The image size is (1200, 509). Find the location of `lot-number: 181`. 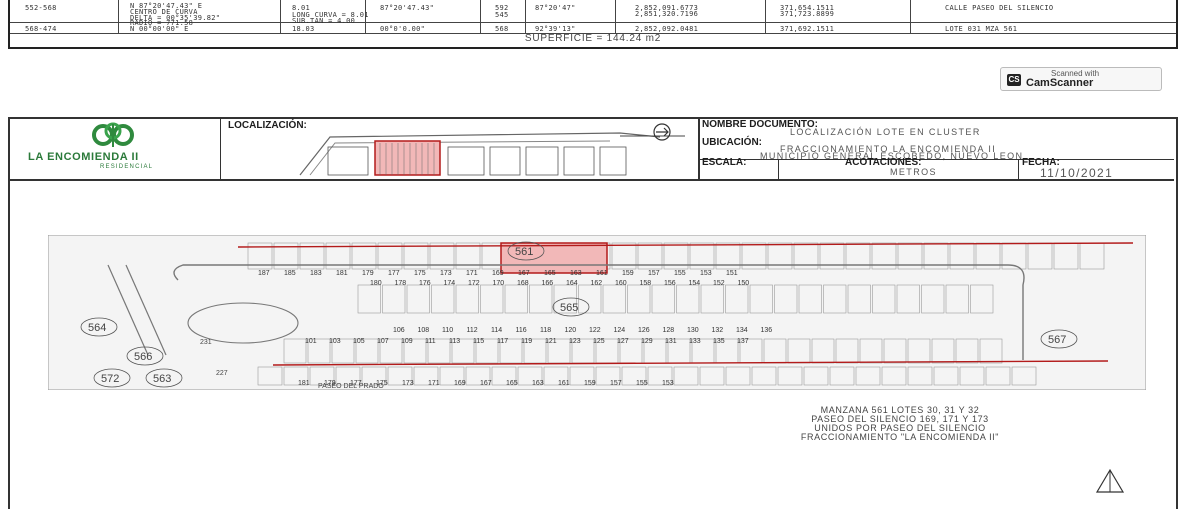

lot-number: 181 is located at coordinates (342, 273).